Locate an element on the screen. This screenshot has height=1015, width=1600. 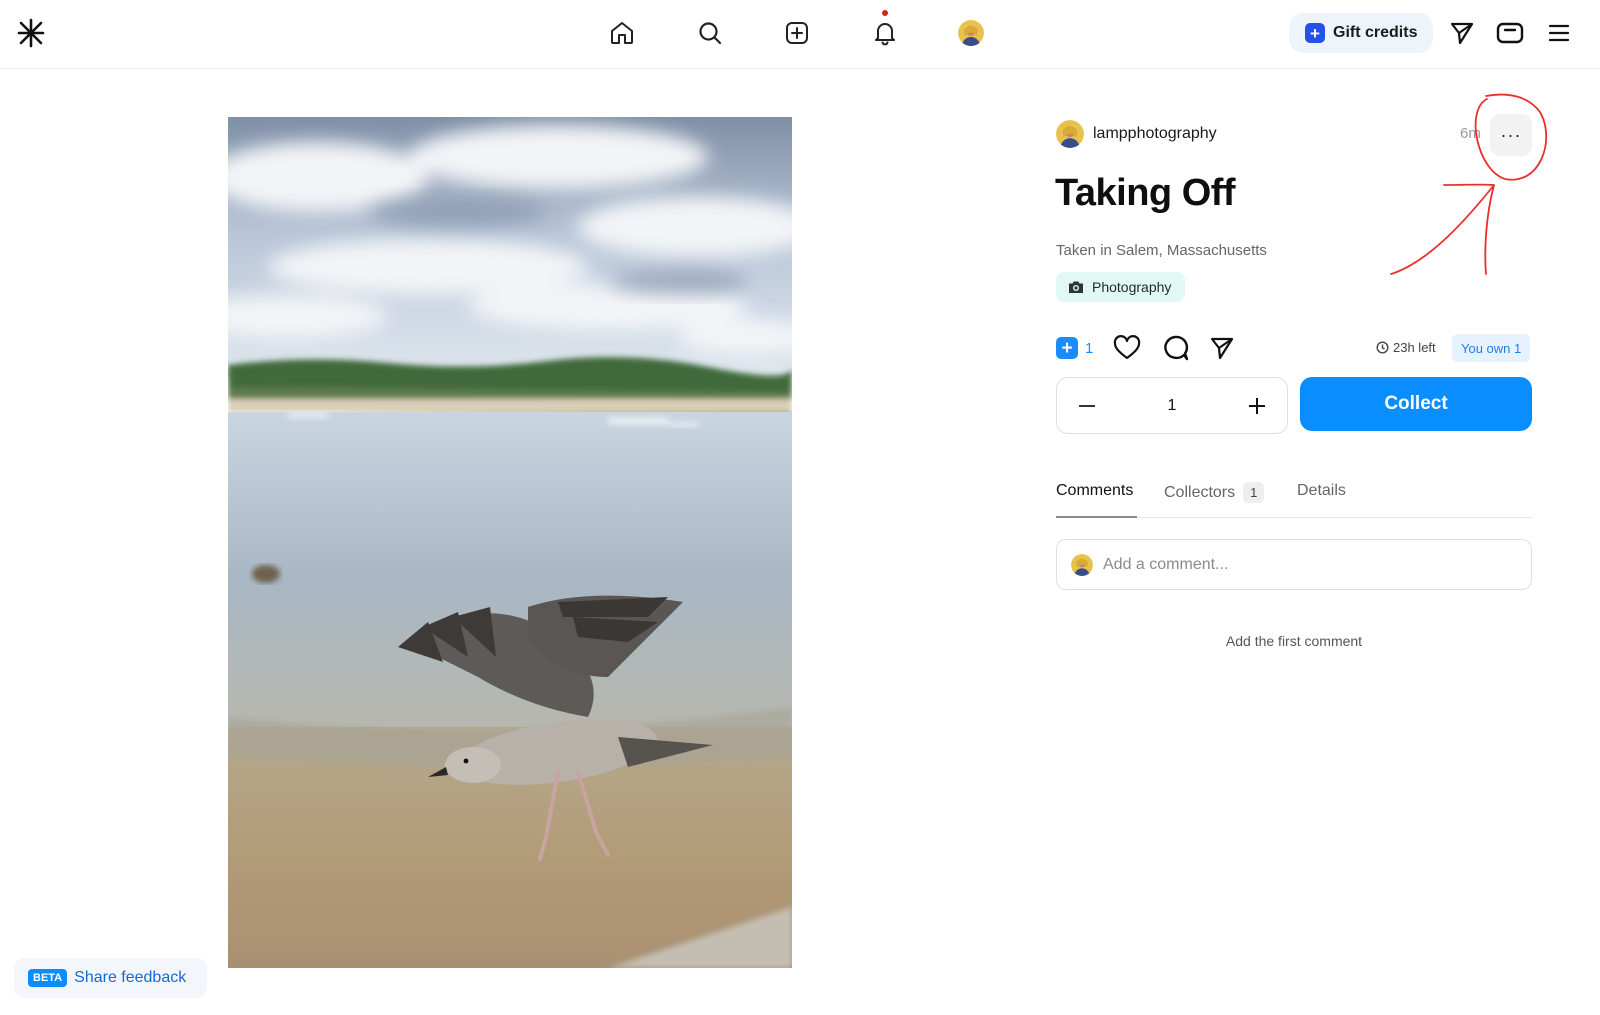
gift-credits-button: + Gift credits is located at coordinates (1361, 33).